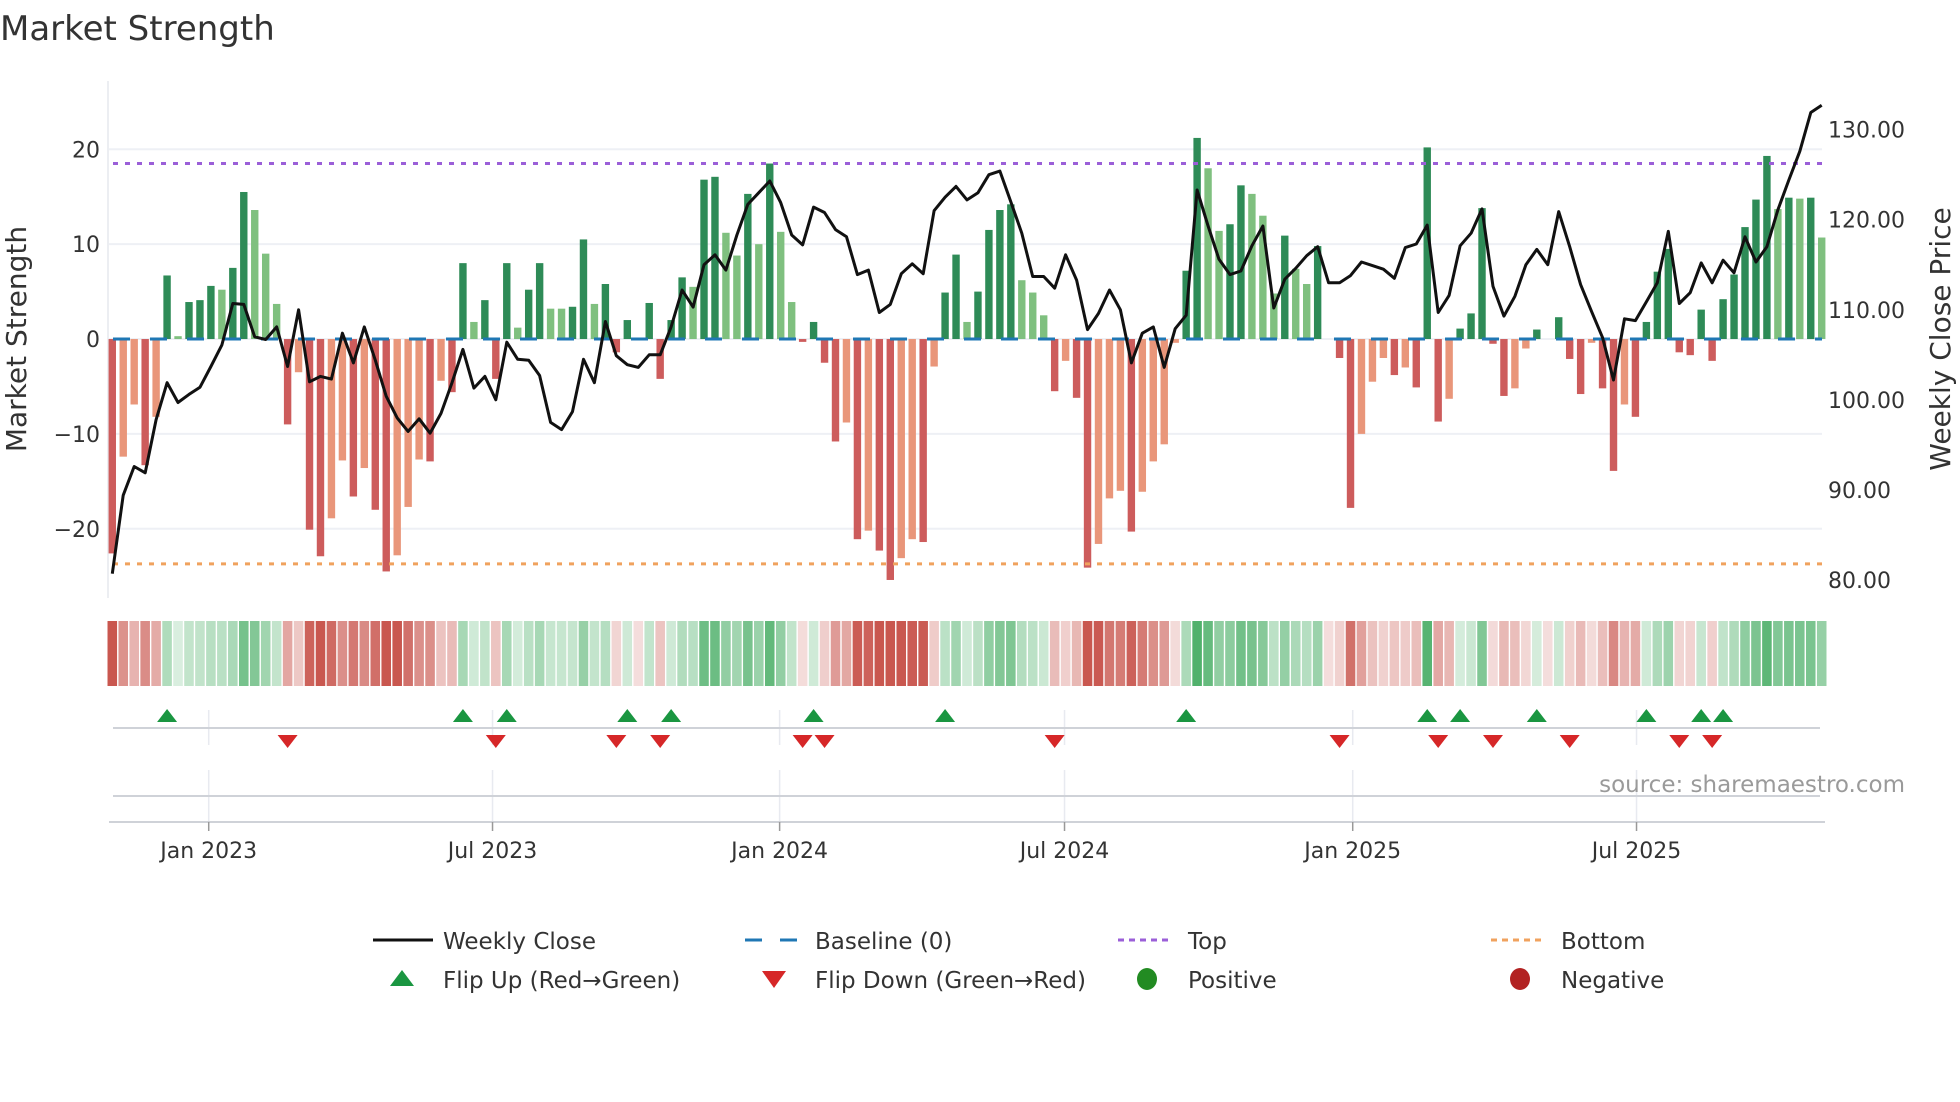 The image size is (1960, 1102). What do you see at coordinates (1866, 401) in the screenshot?
I see `y2-tick-label: 100.00` at bounding box center [1866, 401].